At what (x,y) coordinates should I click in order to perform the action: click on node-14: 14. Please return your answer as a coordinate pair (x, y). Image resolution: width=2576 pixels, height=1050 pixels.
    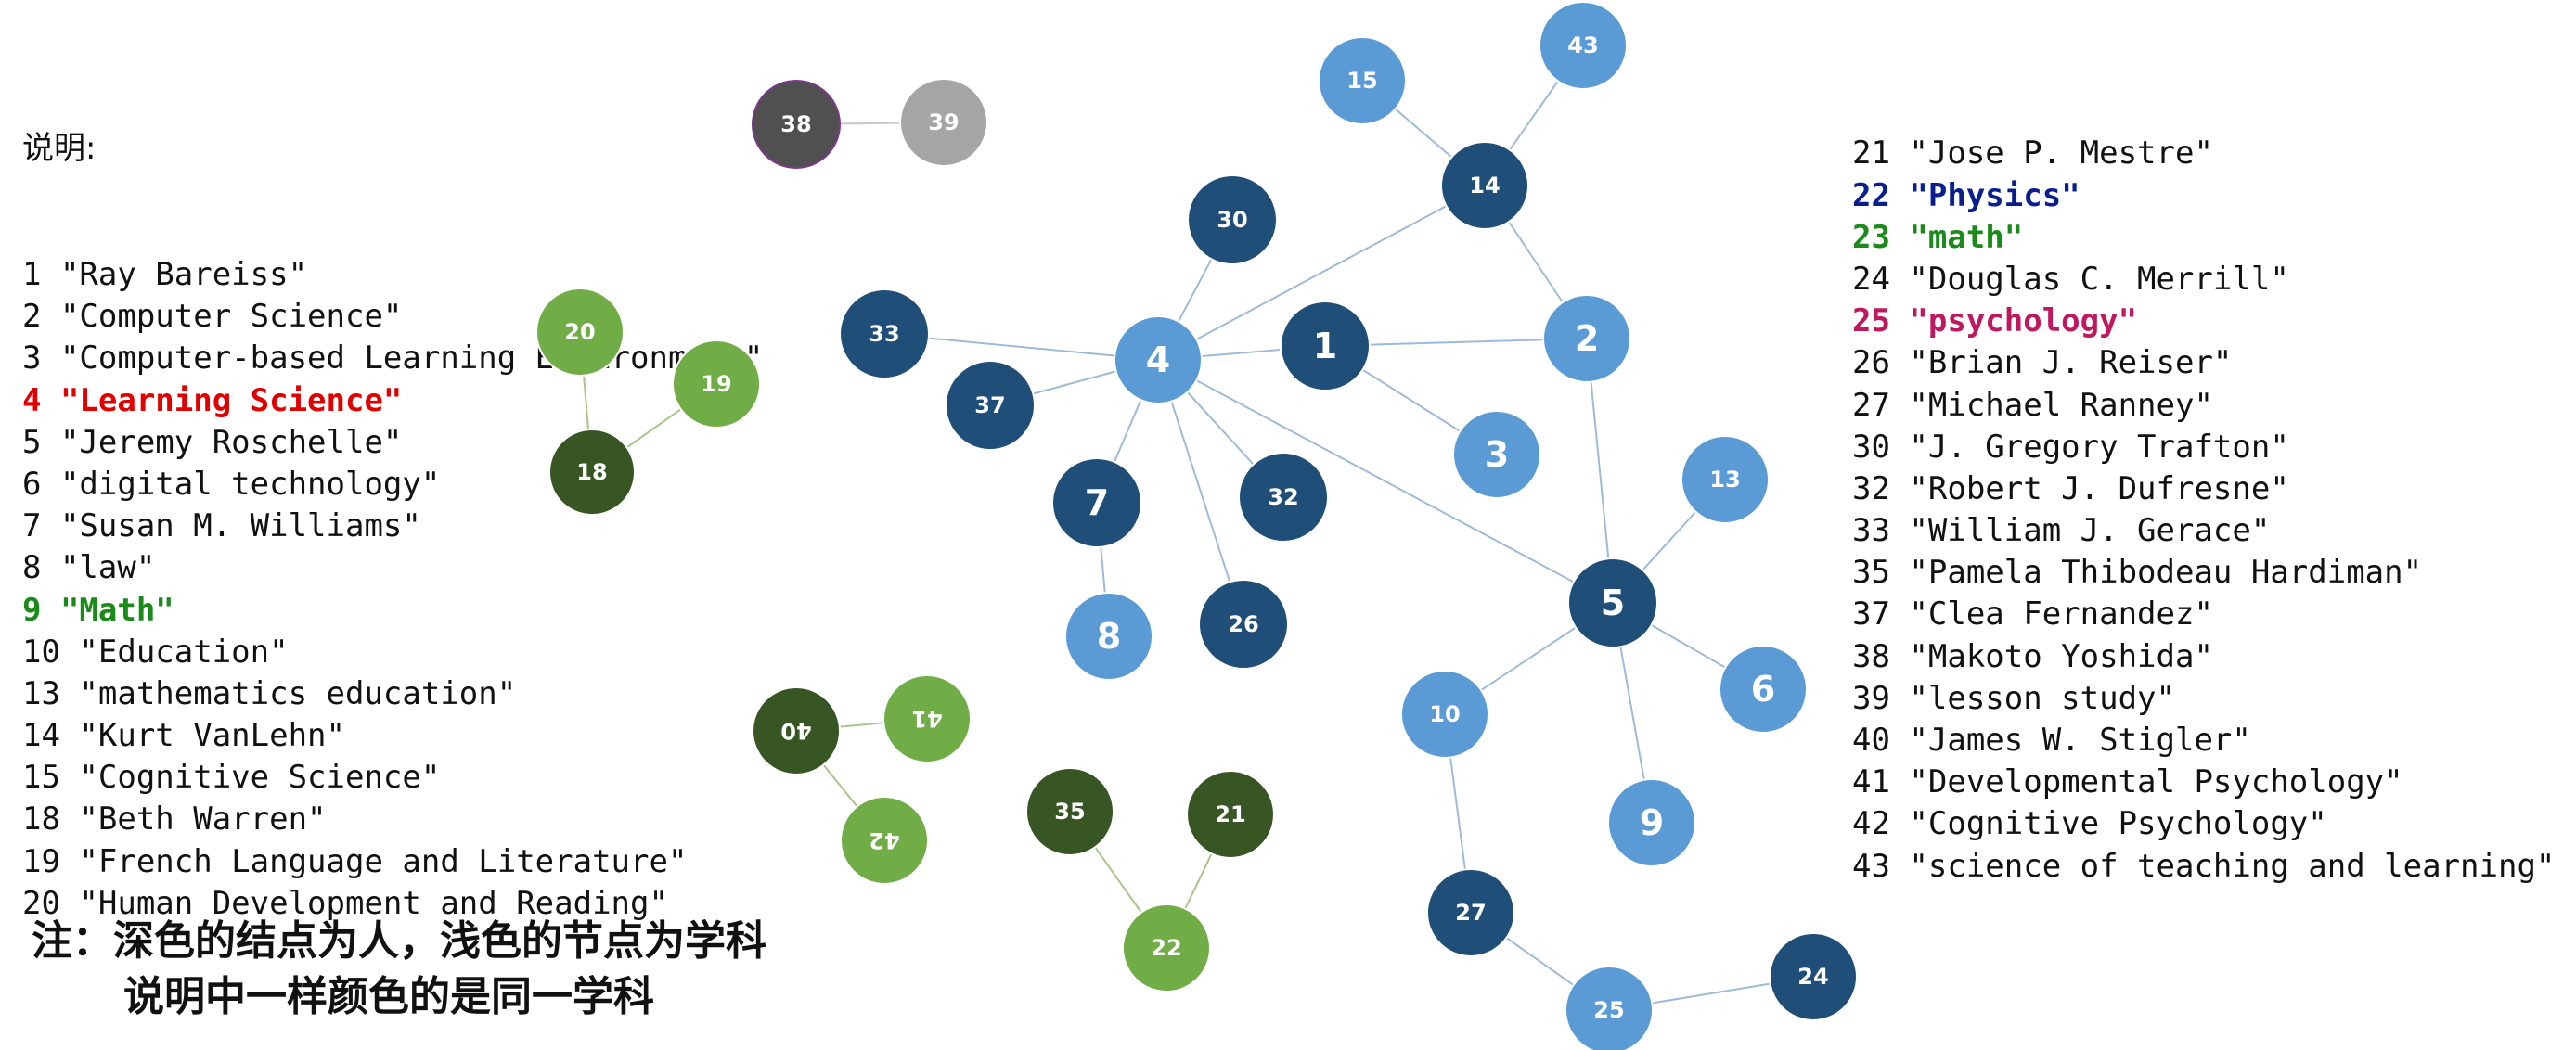
    Looking at the image, I should click on (1484, 185).